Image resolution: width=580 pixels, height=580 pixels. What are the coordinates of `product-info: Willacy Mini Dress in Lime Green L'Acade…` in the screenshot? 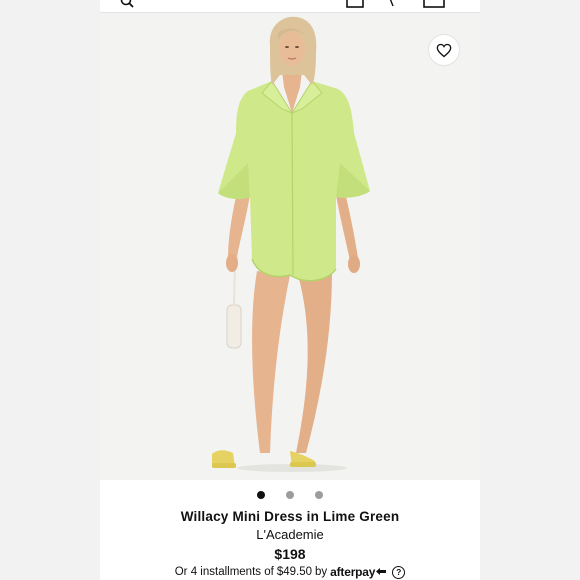 It's located at (290, 544).